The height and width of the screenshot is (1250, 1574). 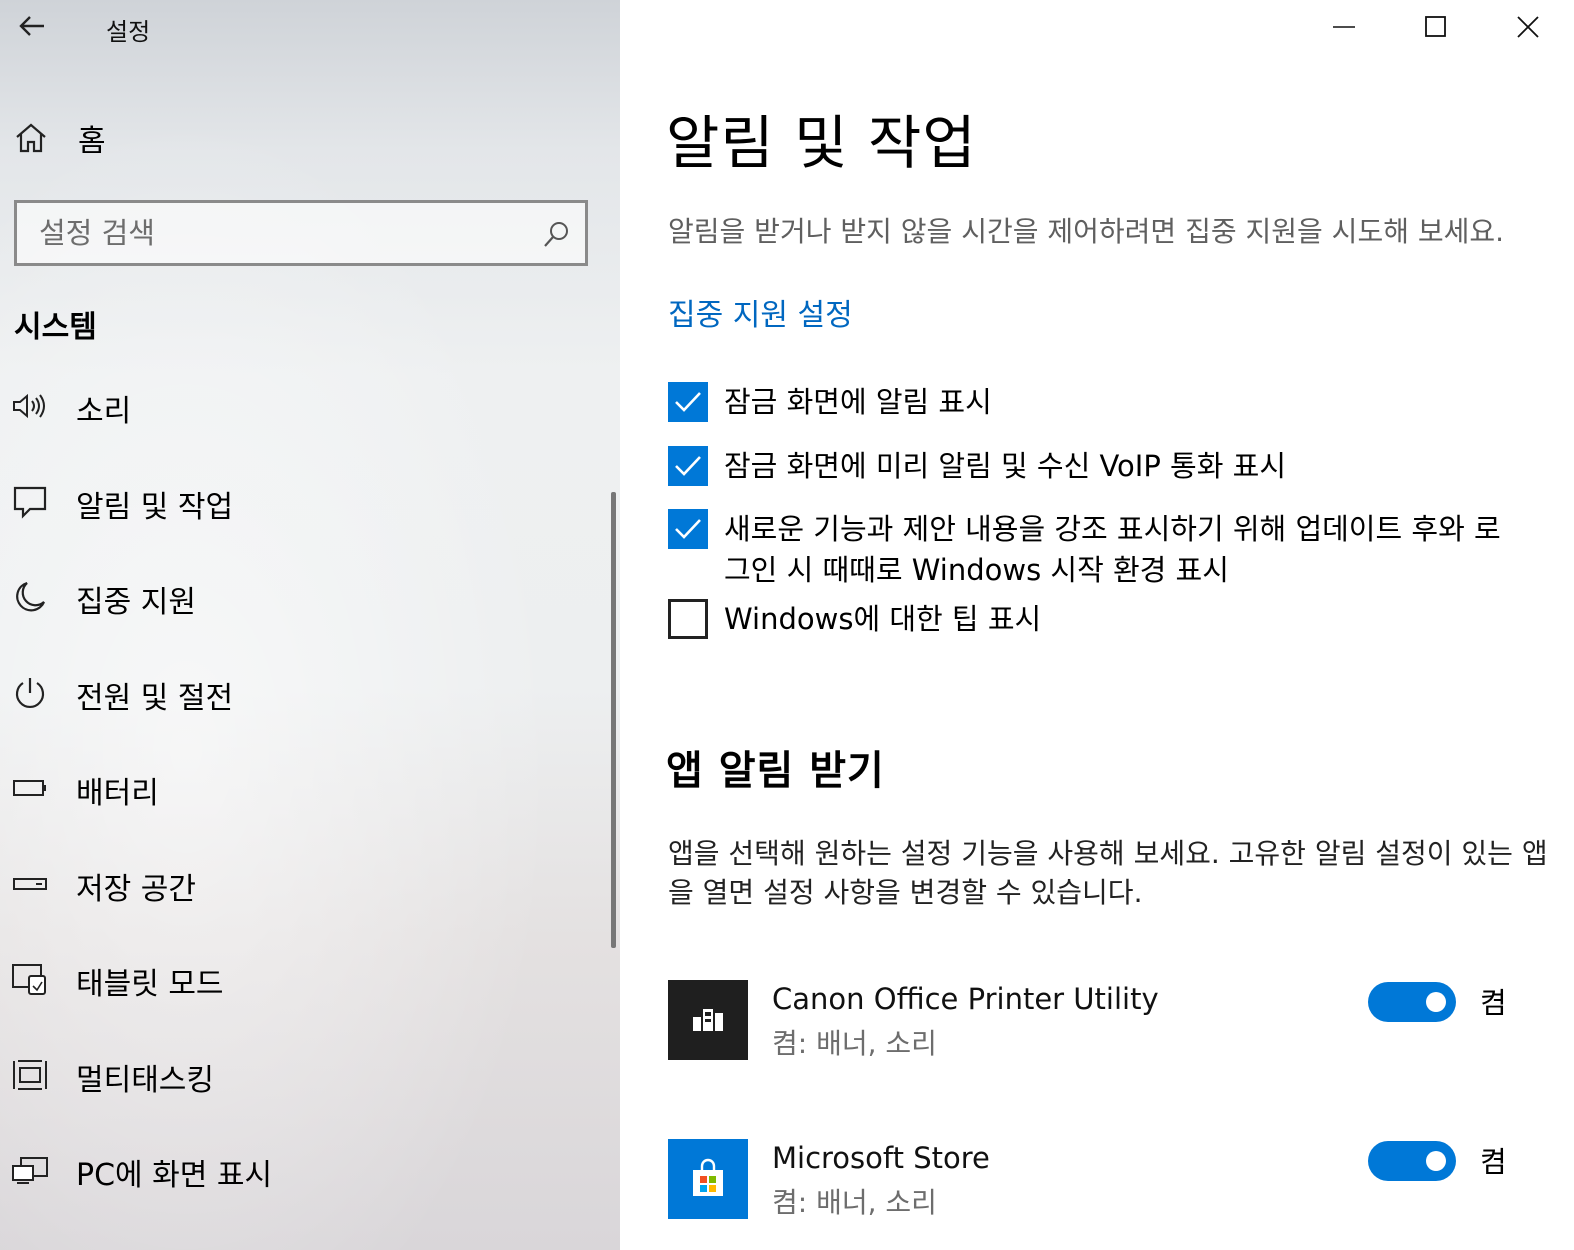 I want to click on battery-icon, so click(x=30, y=788).